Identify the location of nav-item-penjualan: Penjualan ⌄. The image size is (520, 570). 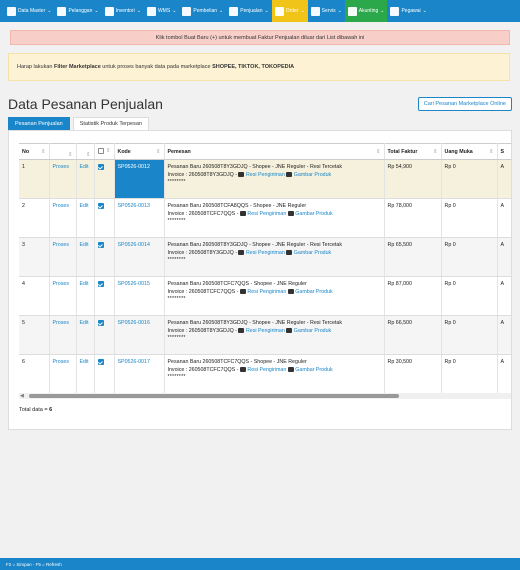
(248, 11).